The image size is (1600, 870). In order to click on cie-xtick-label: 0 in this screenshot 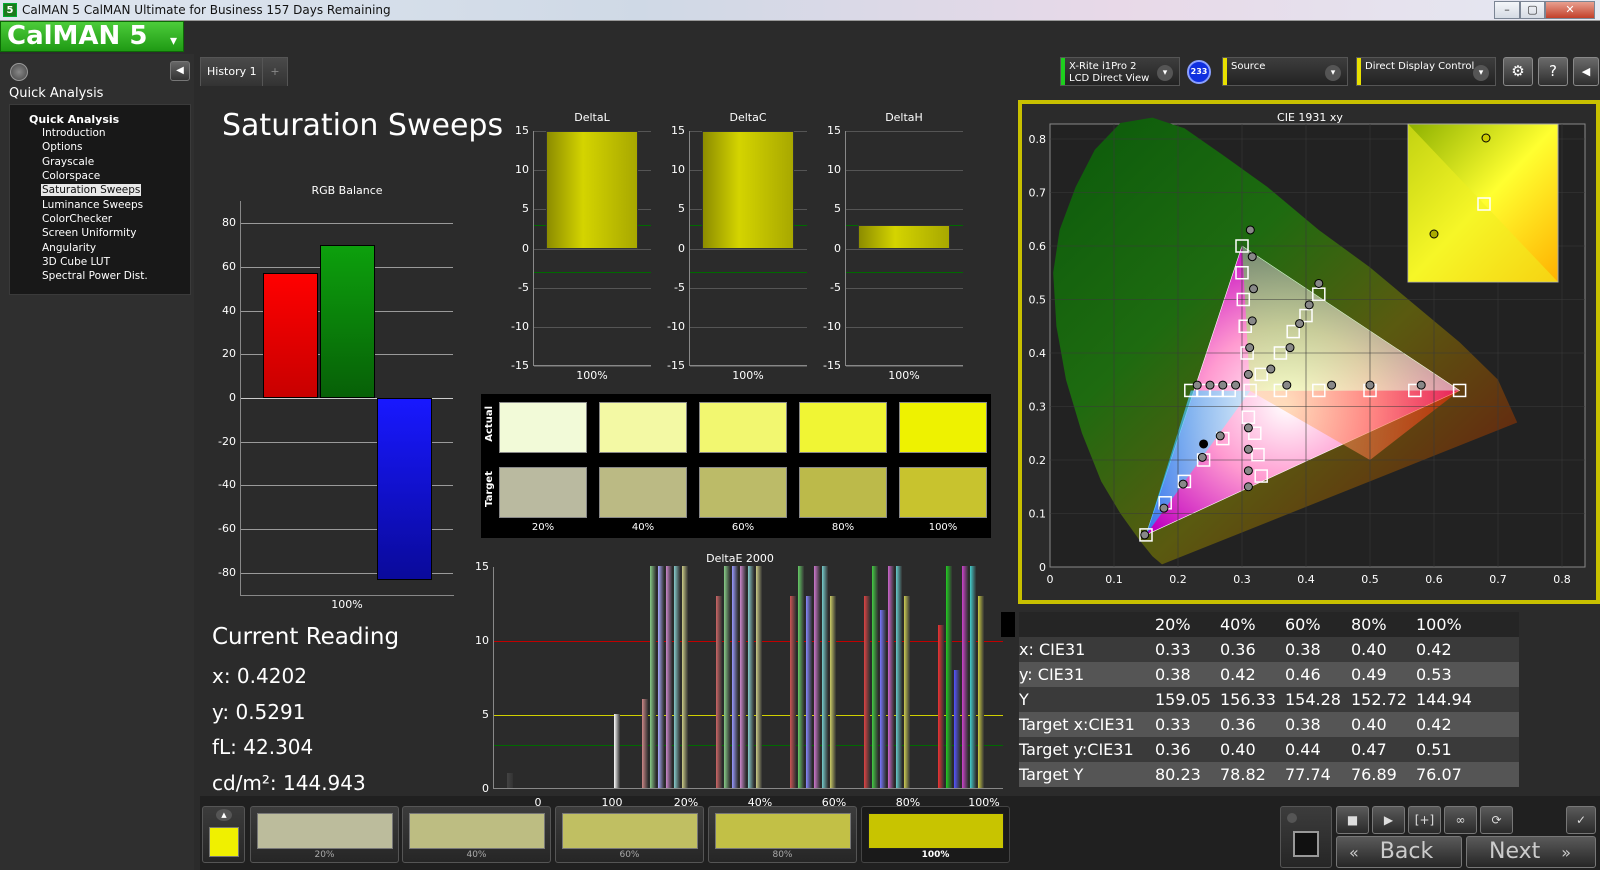, I will do `click(1050, 579)`.